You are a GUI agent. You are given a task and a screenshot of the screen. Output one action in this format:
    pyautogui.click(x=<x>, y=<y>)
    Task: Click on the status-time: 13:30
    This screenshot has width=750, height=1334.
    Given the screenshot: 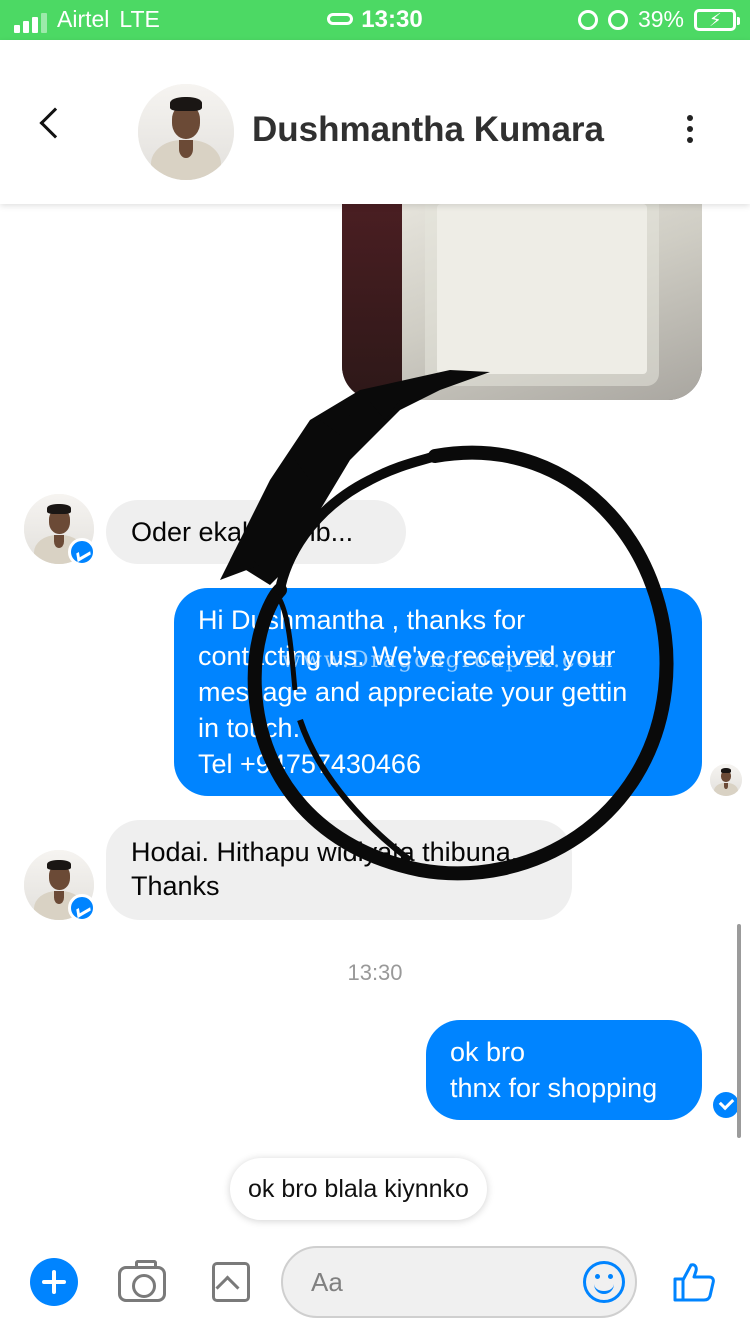 What is the action you would take?
    pyautogui.click(x=392, y=19)
    